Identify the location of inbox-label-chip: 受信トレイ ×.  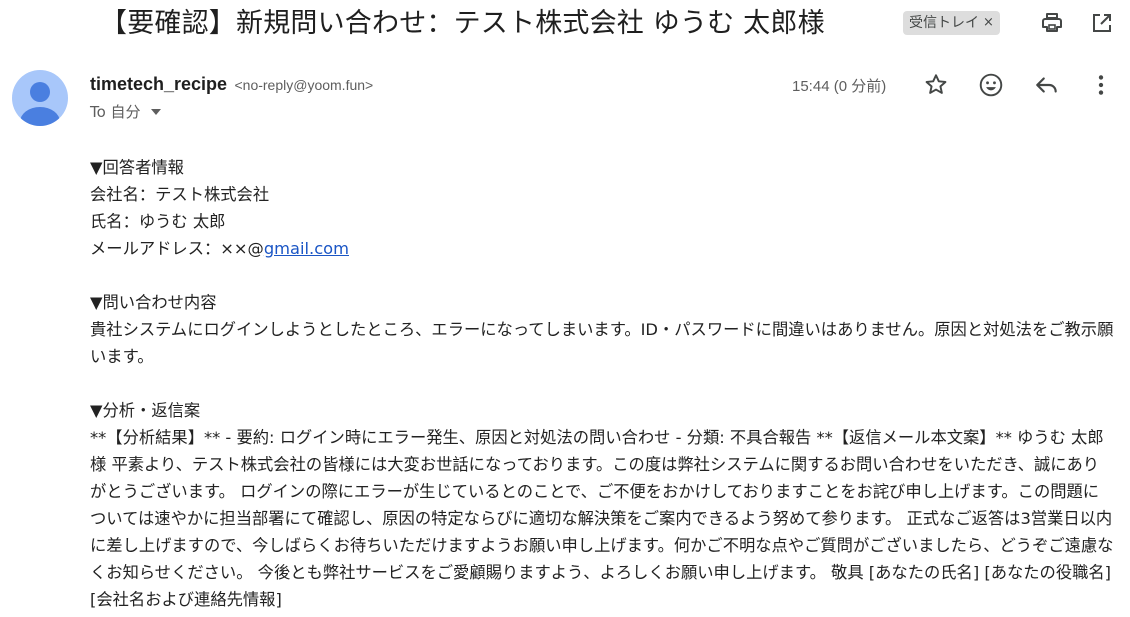
(951, 23).